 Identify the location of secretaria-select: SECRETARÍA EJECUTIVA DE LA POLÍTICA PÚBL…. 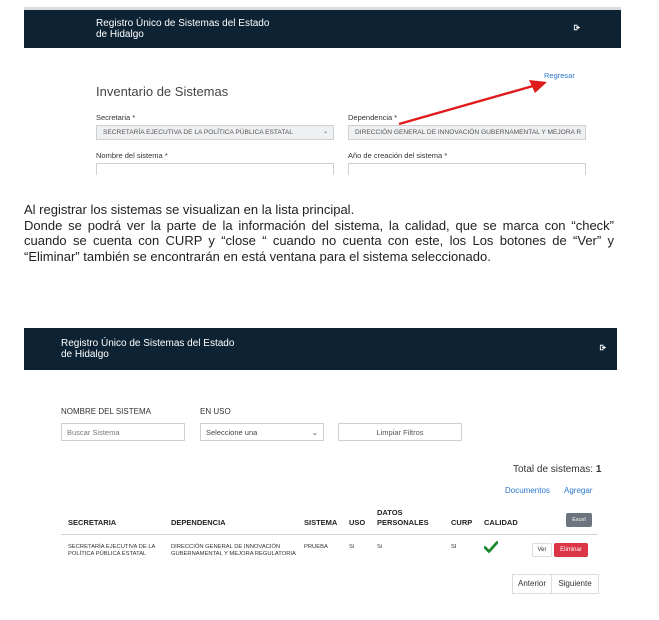
(215, 132).